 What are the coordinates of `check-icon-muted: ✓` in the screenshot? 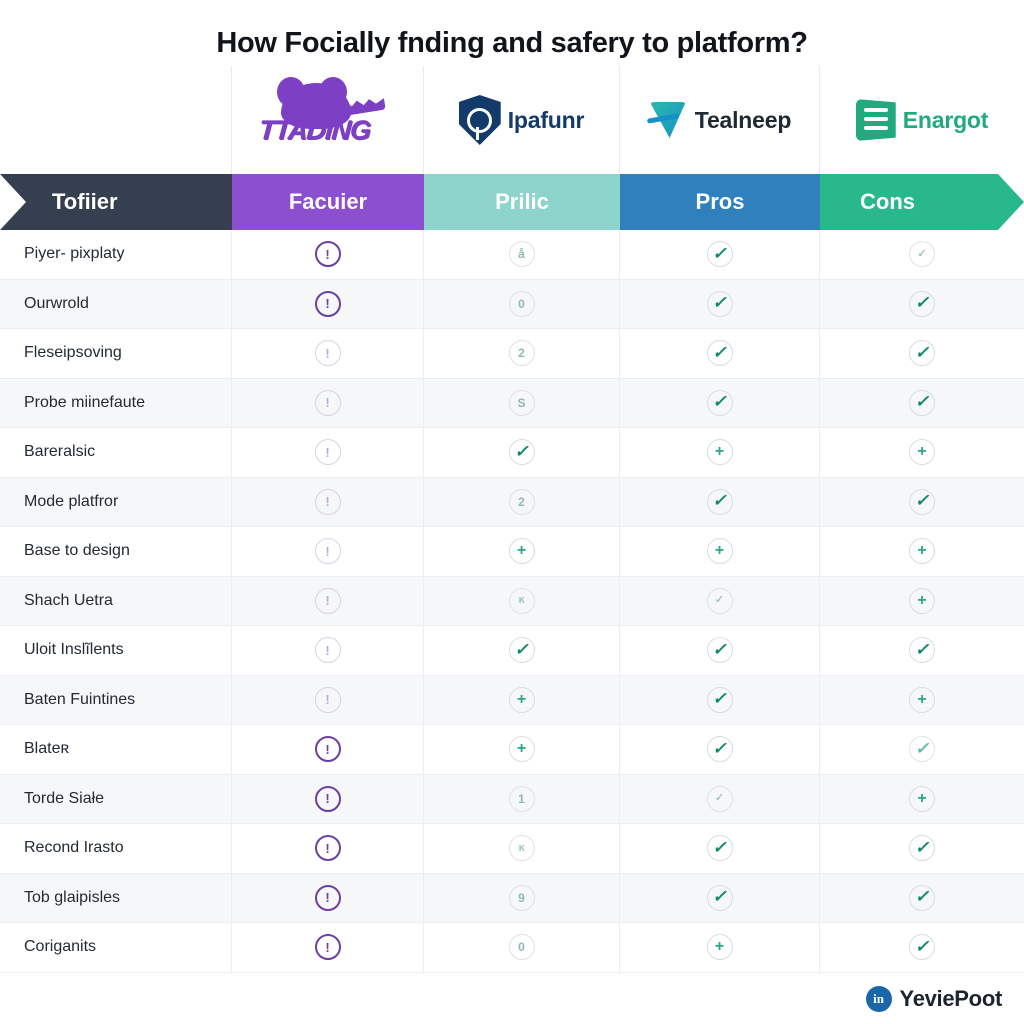 It's located at (922, 749).